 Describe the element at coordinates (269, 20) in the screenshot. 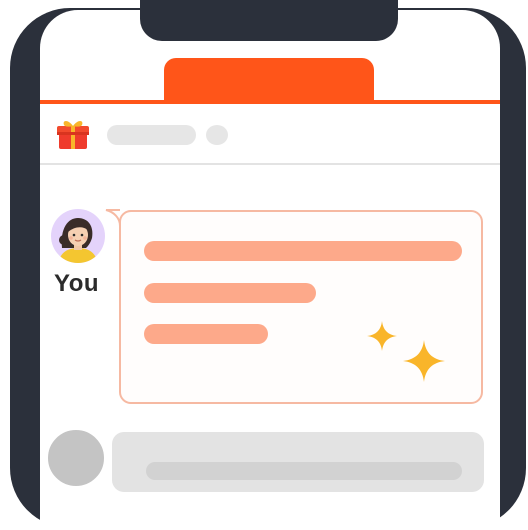

I see `phone-notch` at that location.